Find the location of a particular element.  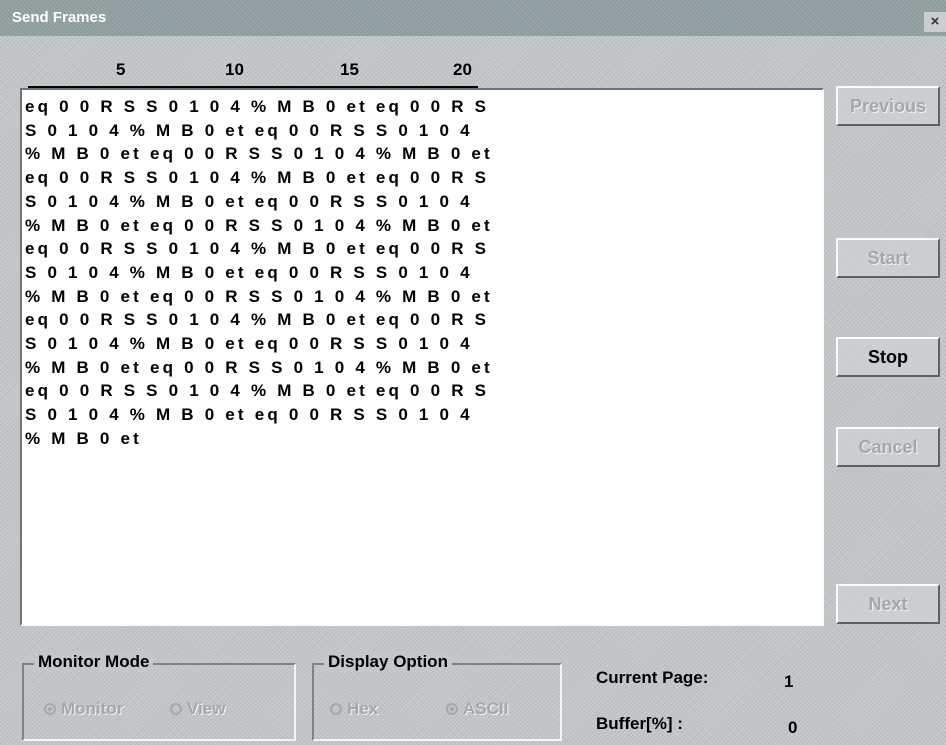

ruler-tick-label: 5 is located at coordinates (121, 69).